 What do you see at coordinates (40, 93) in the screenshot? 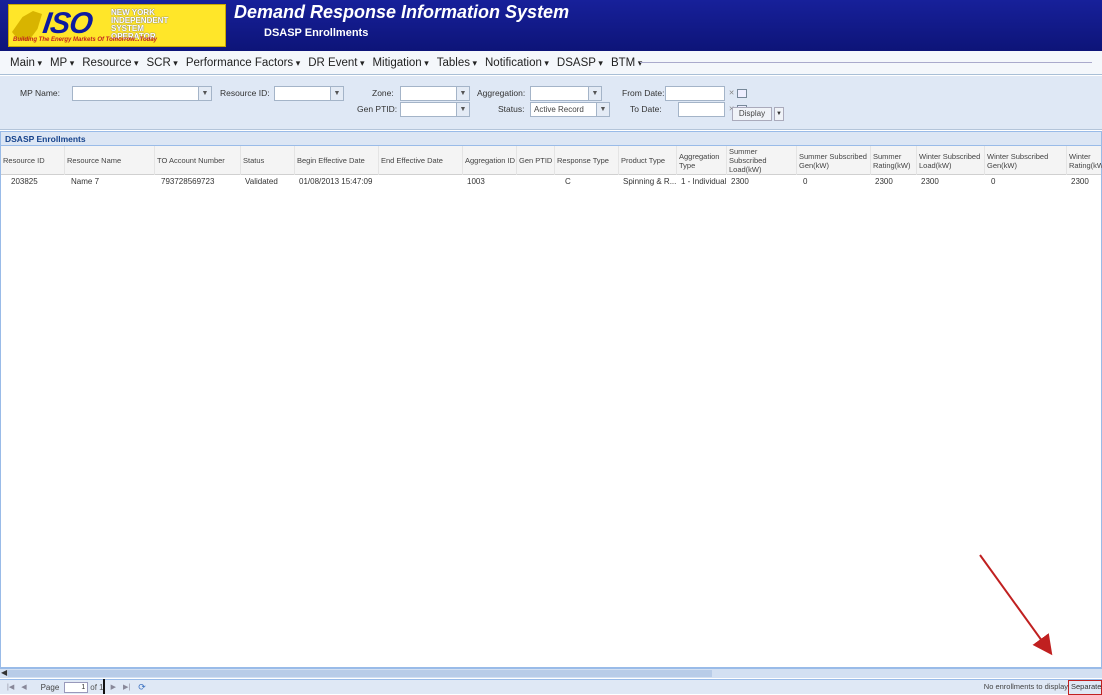
I see `mp-name-label: MP Name:` at bounding box center [40, 93].